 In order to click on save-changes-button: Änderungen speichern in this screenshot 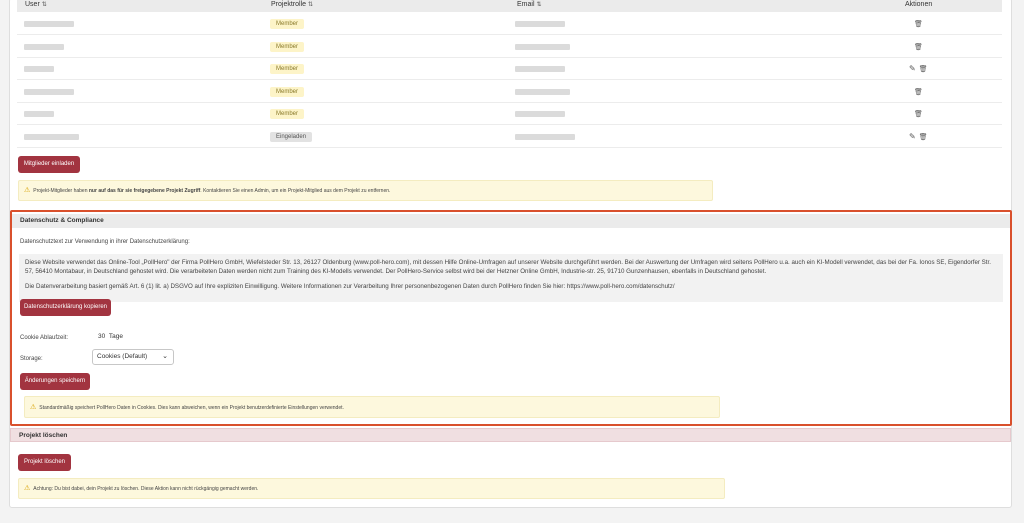, I will do `click(55, 381)`.